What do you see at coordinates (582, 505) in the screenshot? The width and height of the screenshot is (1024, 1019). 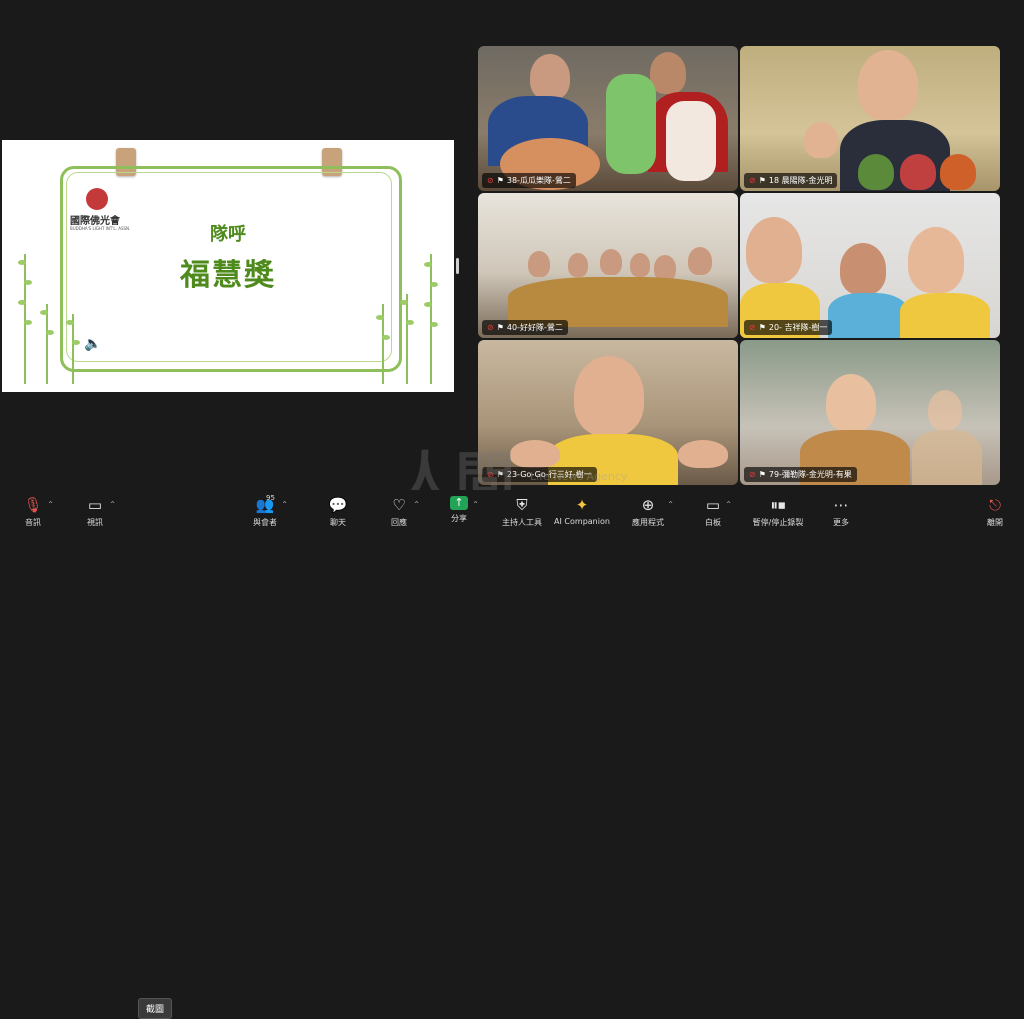 I see `sparkle-icon: ✦` at bounding box center [582, 505].